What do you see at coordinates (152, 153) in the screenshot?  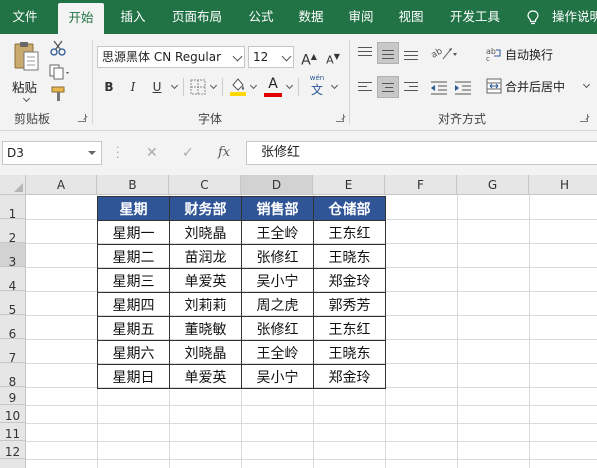 I see `cancel-icon: ✕` at bounding box center [152, 153].